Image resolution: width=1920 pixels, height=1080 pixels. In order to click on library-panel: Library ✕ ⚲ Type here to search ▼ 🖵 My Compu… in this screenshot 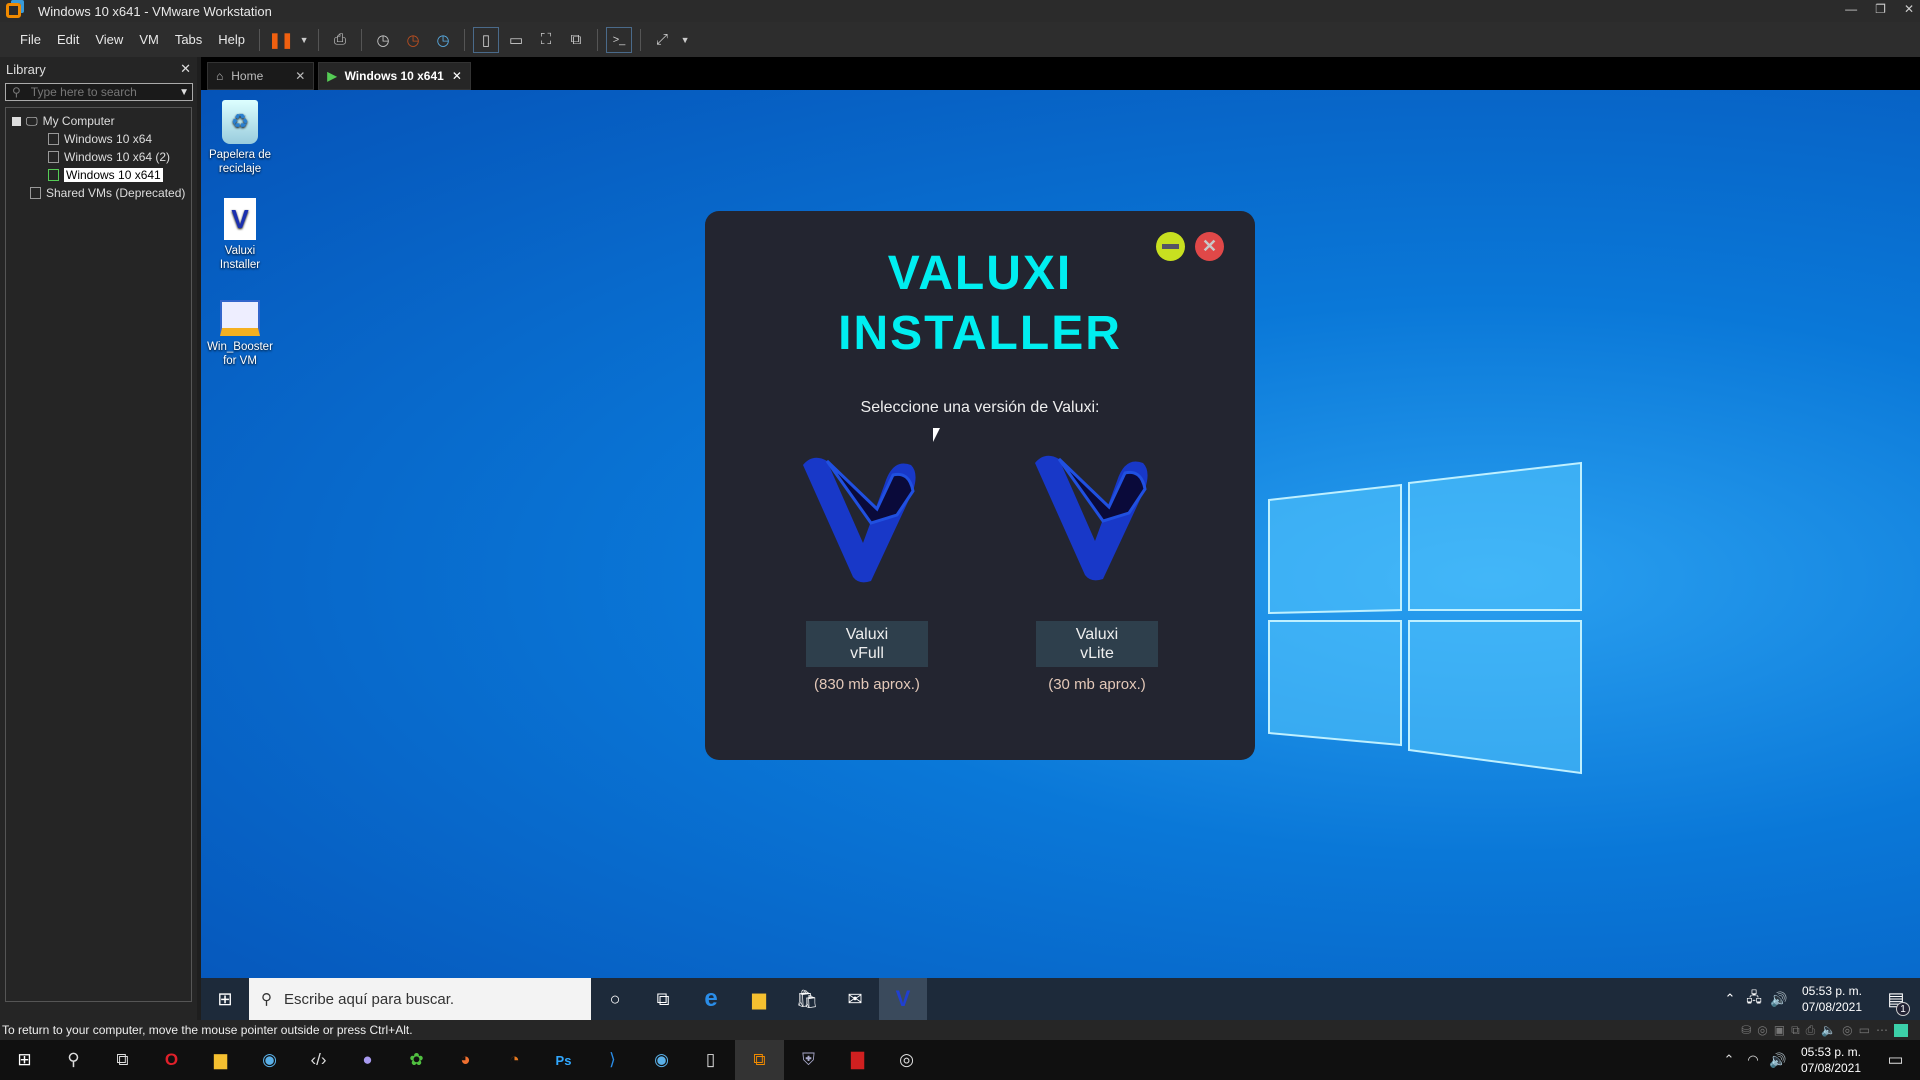, I will do `click(98, 538)`.